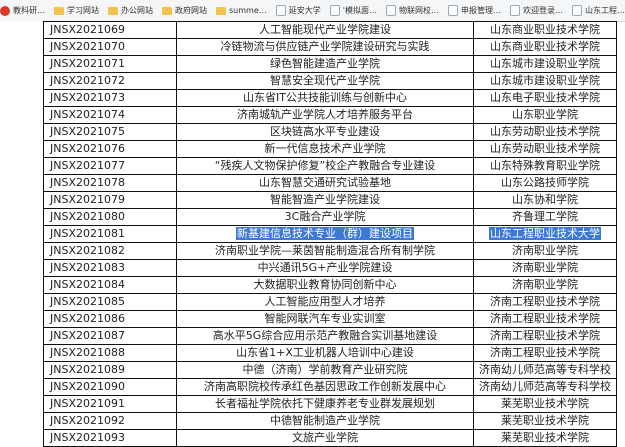 Image resolution: width=625 pixels, height=447 pixels. Describe the element at coordinates (325, 149) in the screenshot. I see `project-name-cell: 新一代信息技术产业学院` at that location.